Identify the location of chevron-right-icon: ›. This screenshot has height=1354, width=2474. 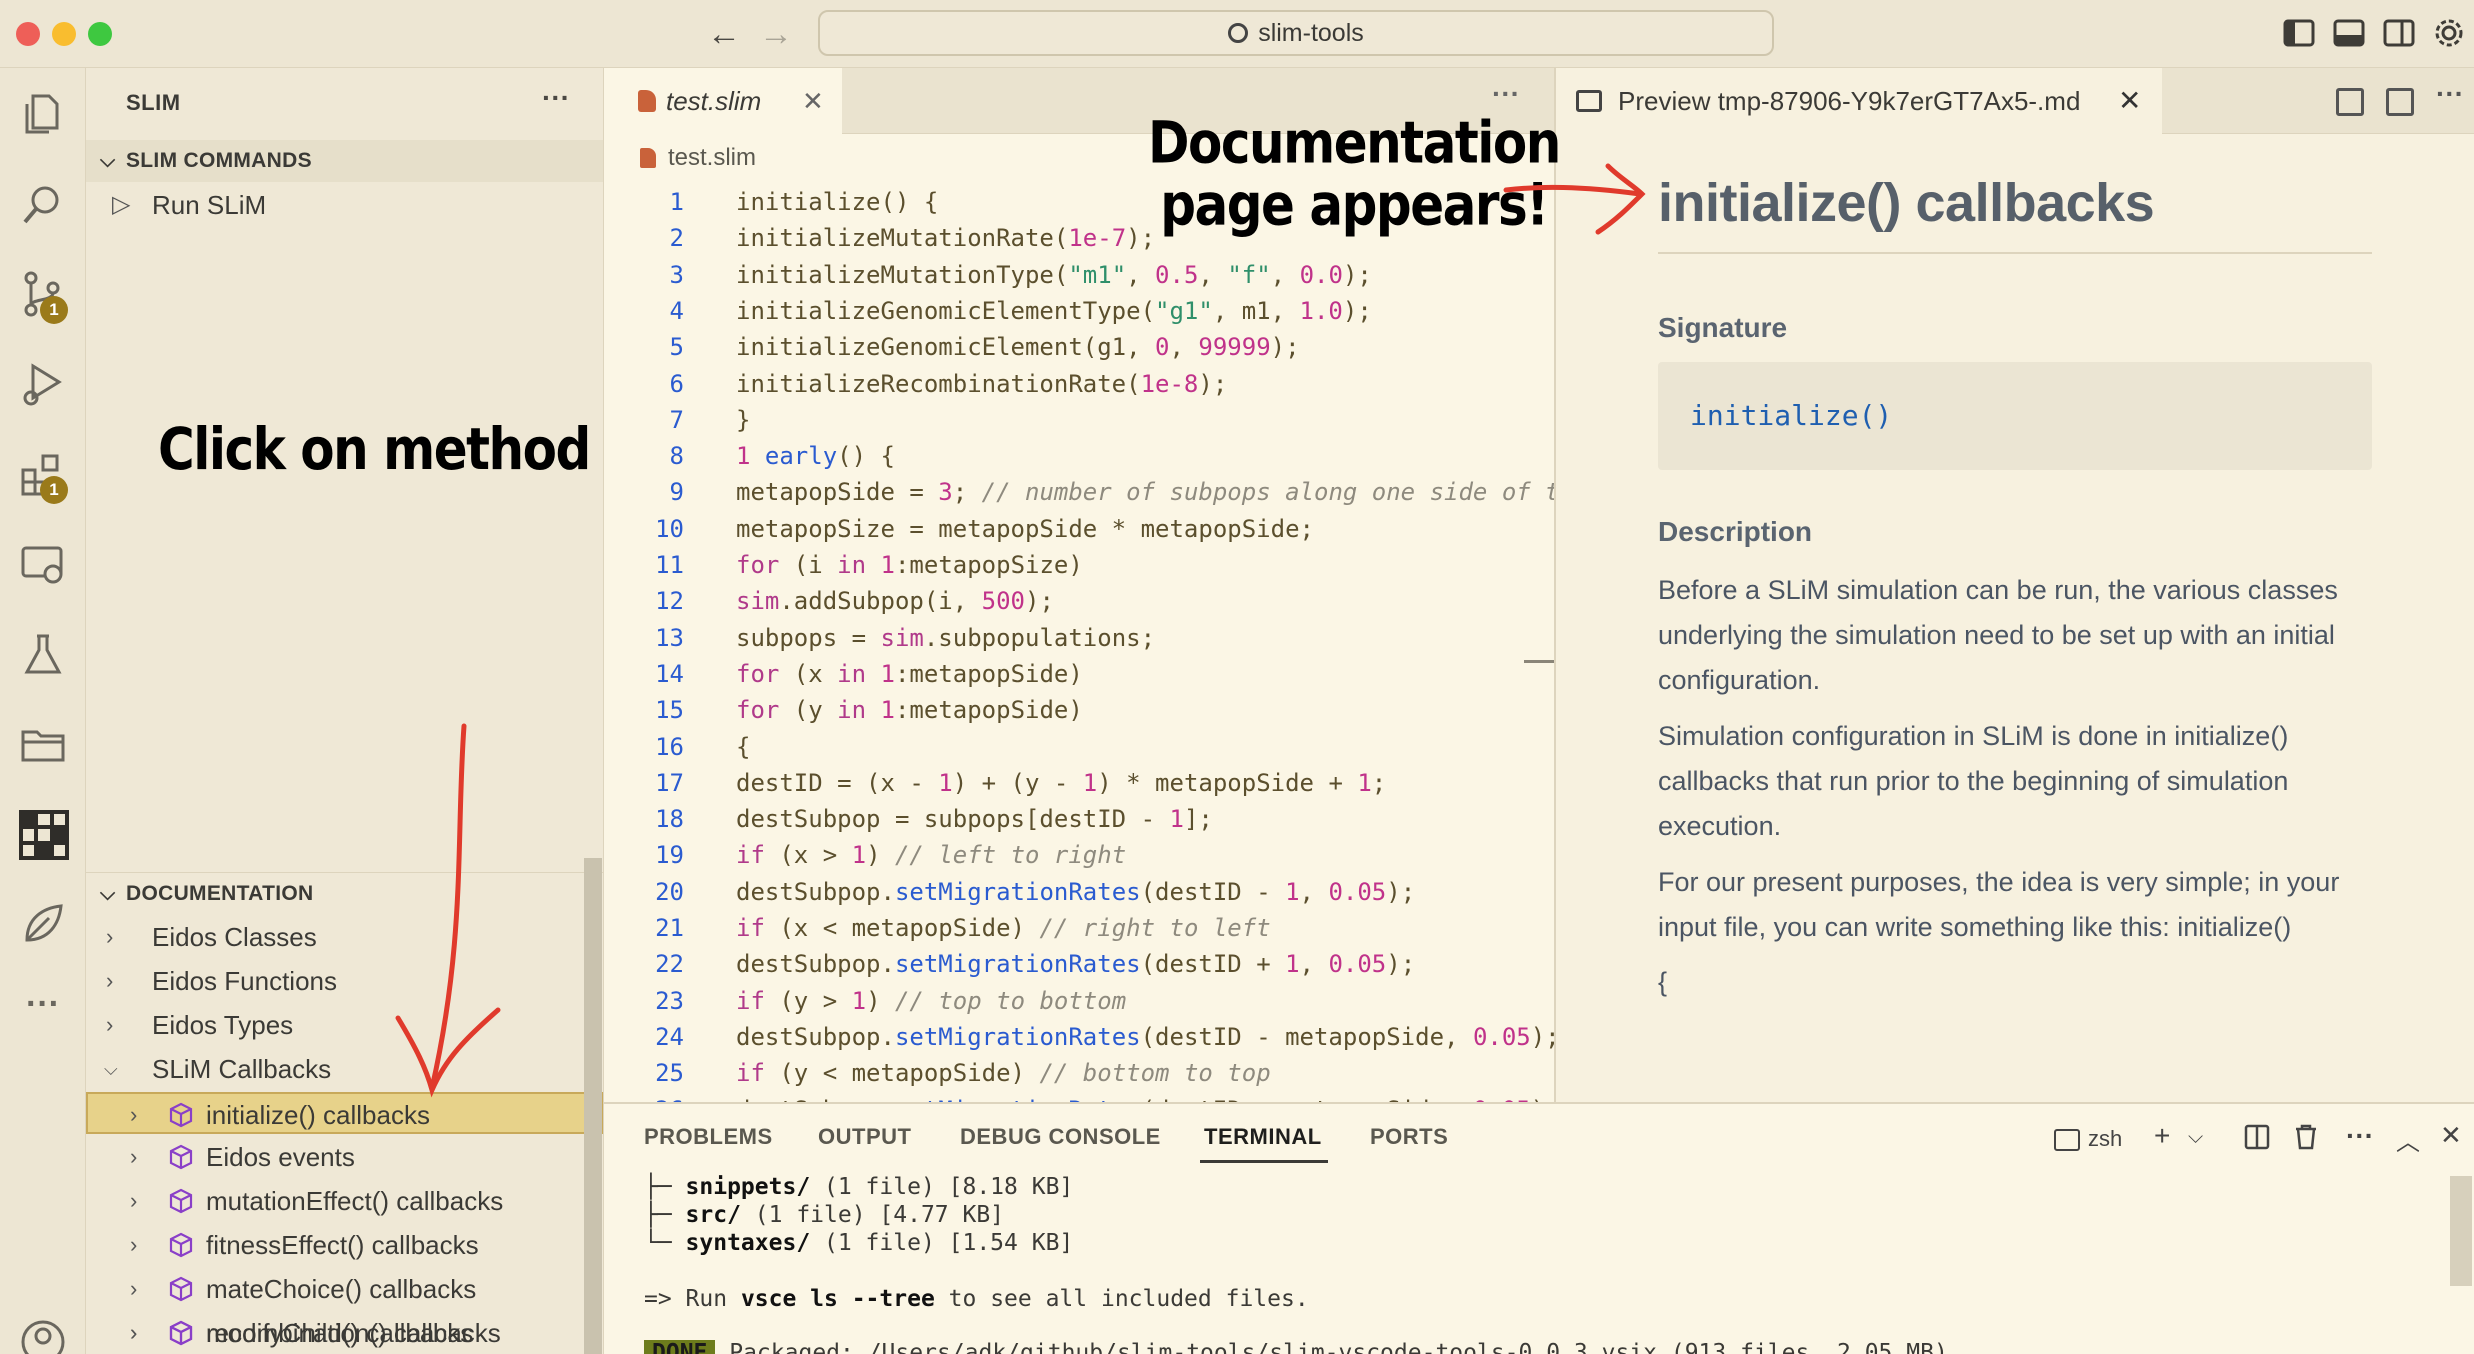
(110, 936).